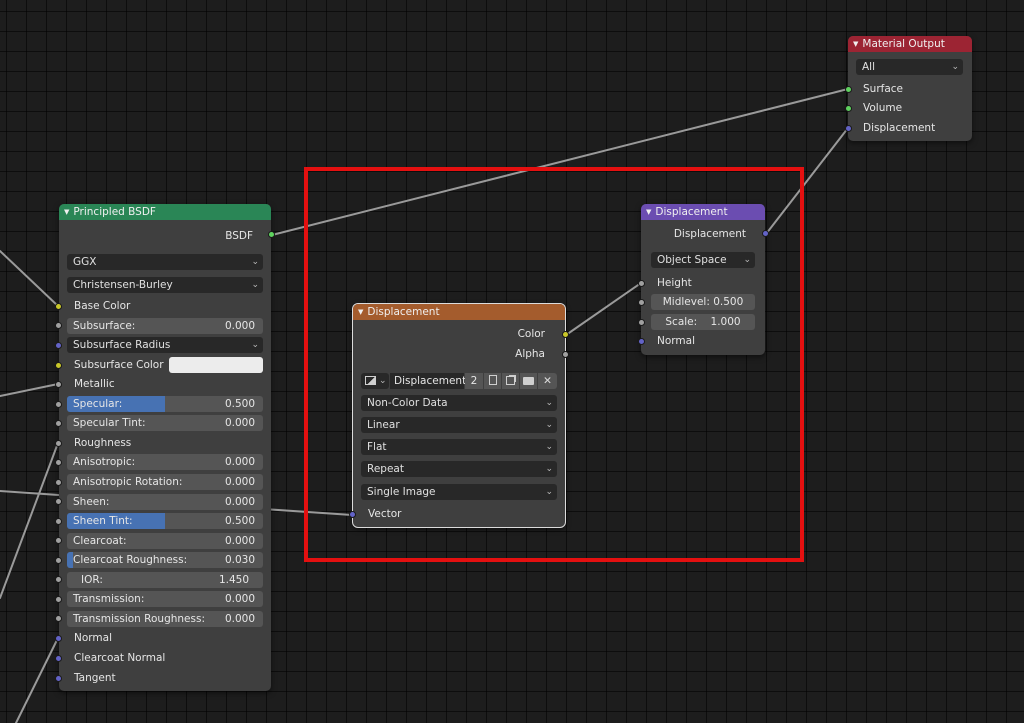 Image resolution: width=1024 pixels, height=723 pixels. What do you see at coordinates (239, 462) in the screenshot?
I see `anisotropic-value: 0.000` at bounding box center [239, 462].